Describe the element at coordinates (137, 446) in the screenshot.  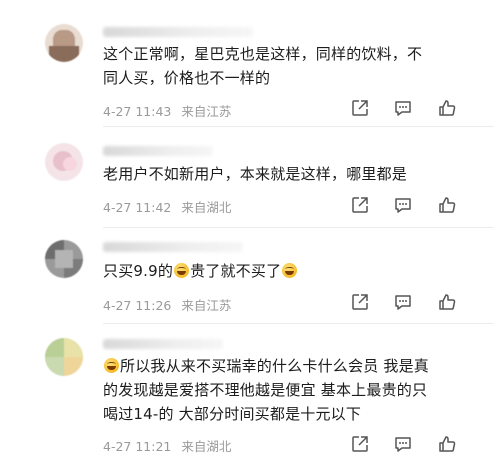
I see `comment-time: 4-27 11:21` at that location.